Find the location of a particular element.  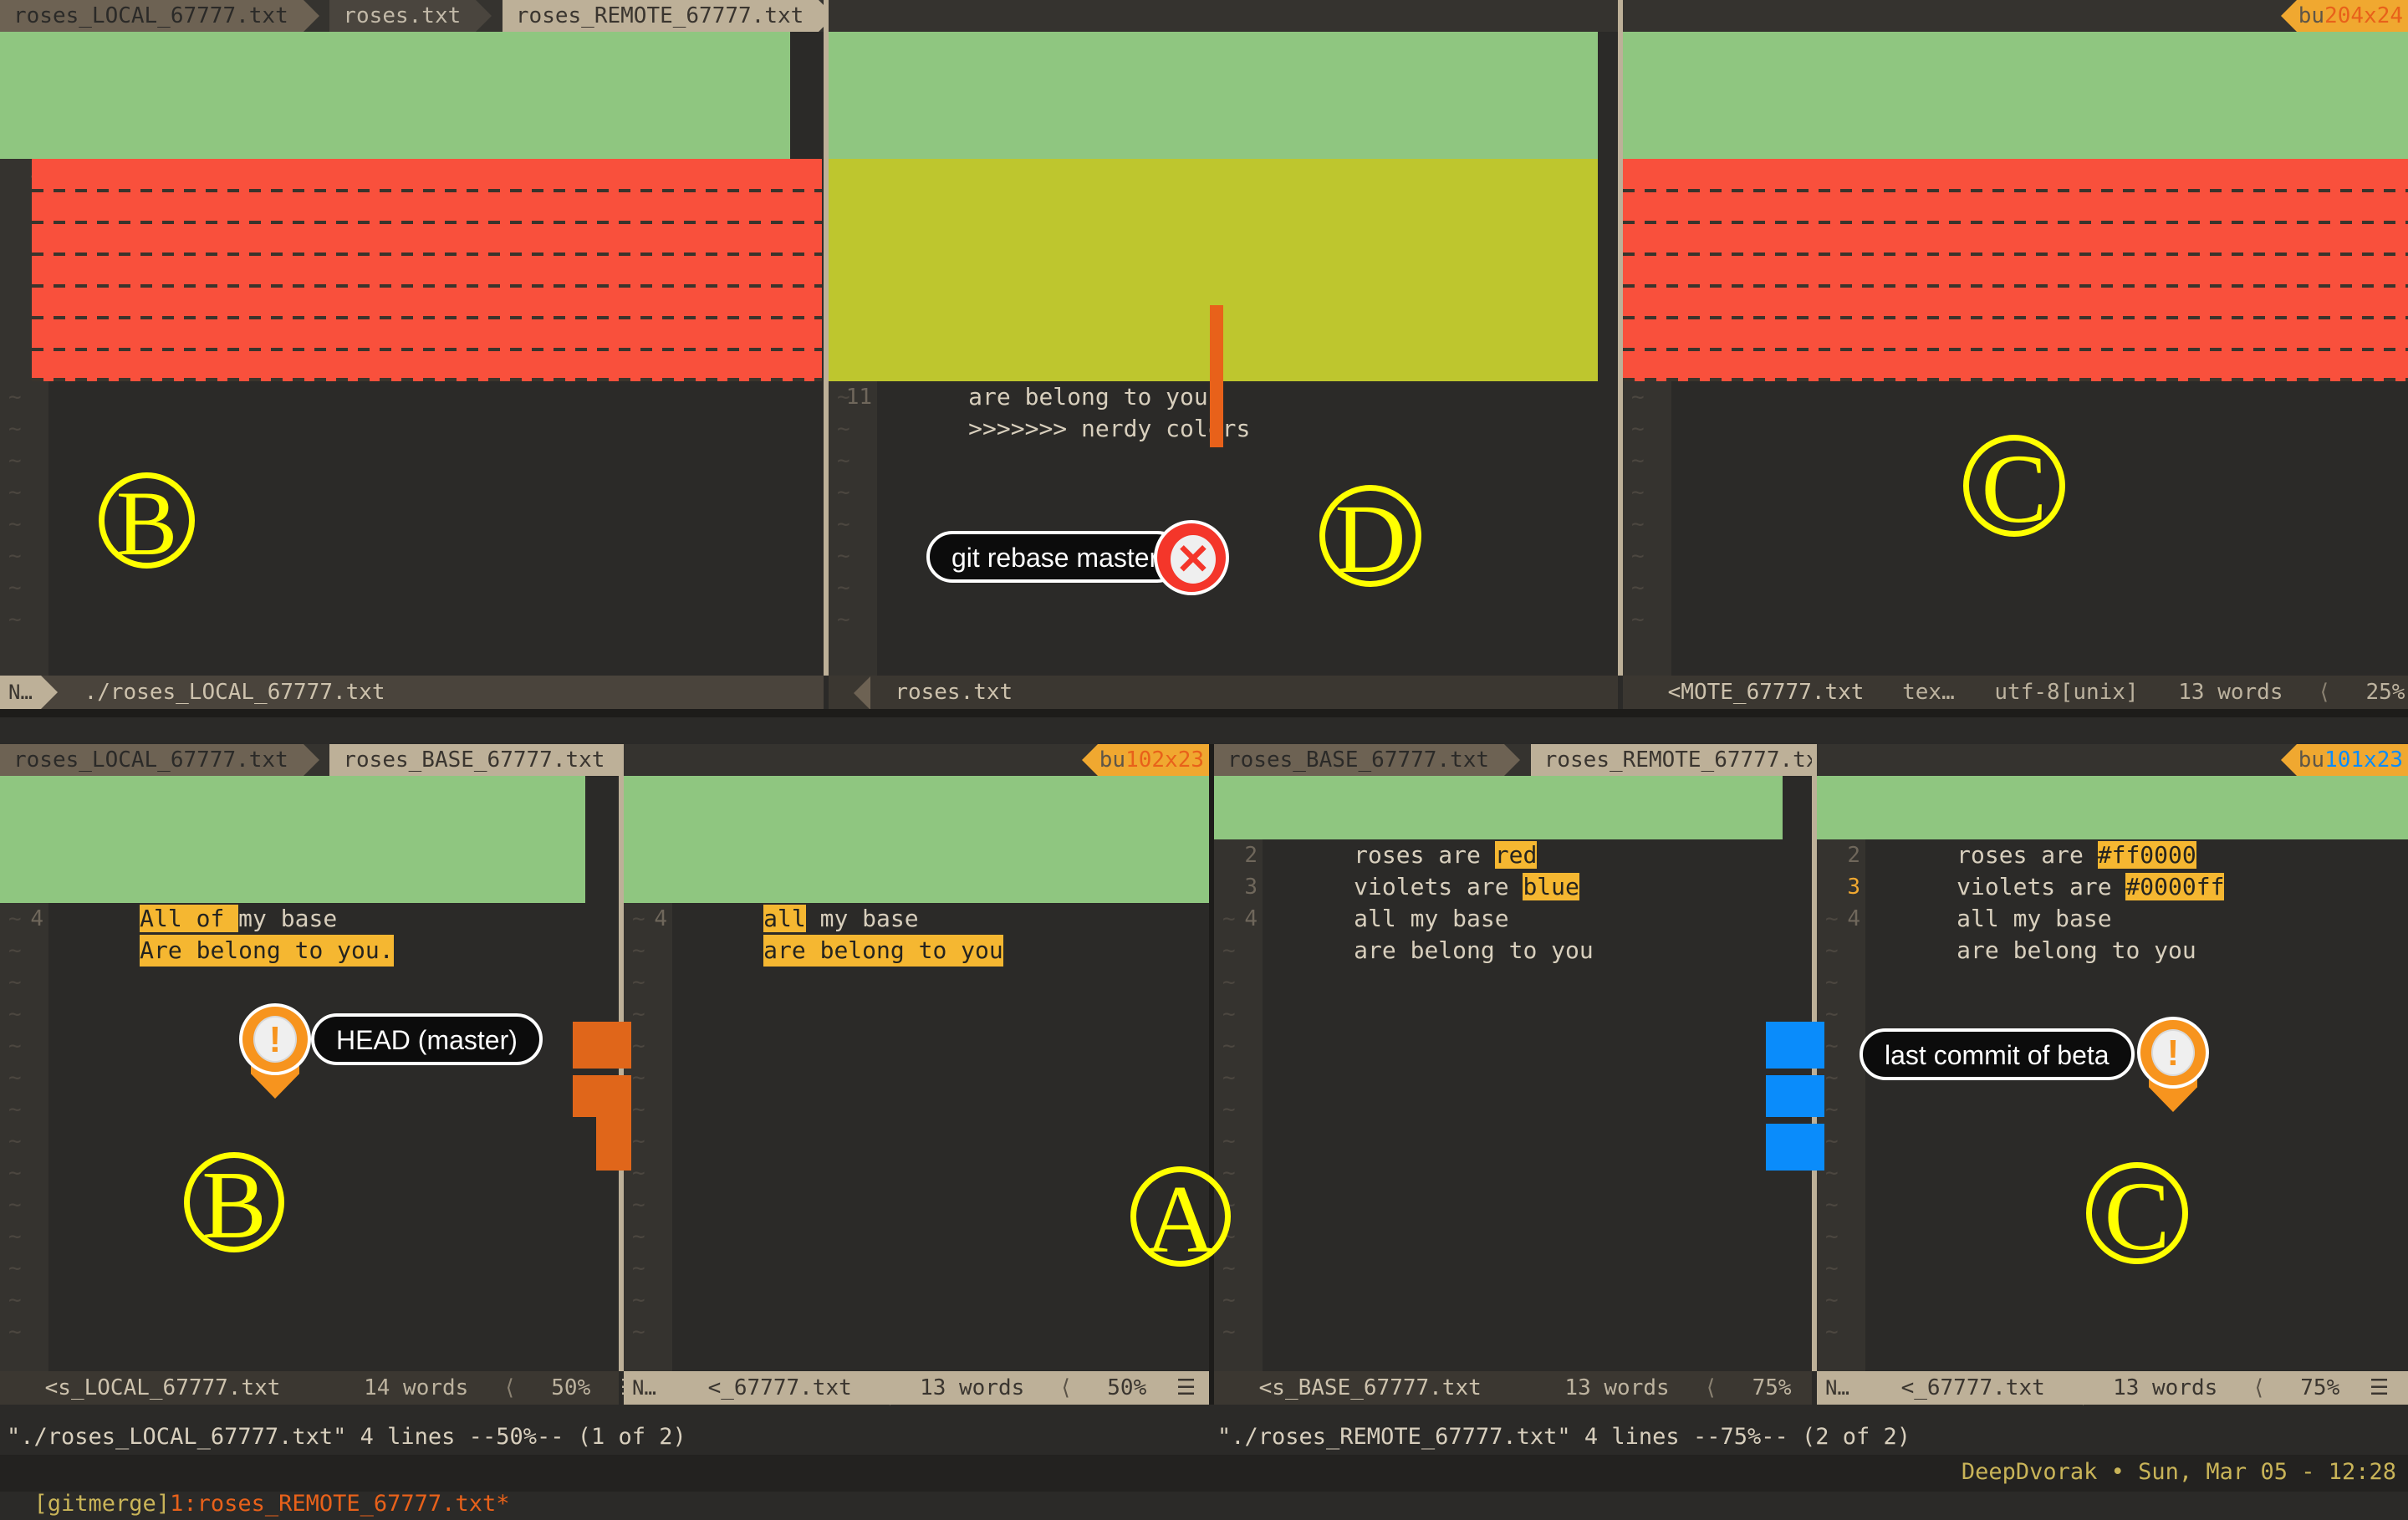

tmux-session-name: [gitmerge] is located at coordinates (102, 1504).